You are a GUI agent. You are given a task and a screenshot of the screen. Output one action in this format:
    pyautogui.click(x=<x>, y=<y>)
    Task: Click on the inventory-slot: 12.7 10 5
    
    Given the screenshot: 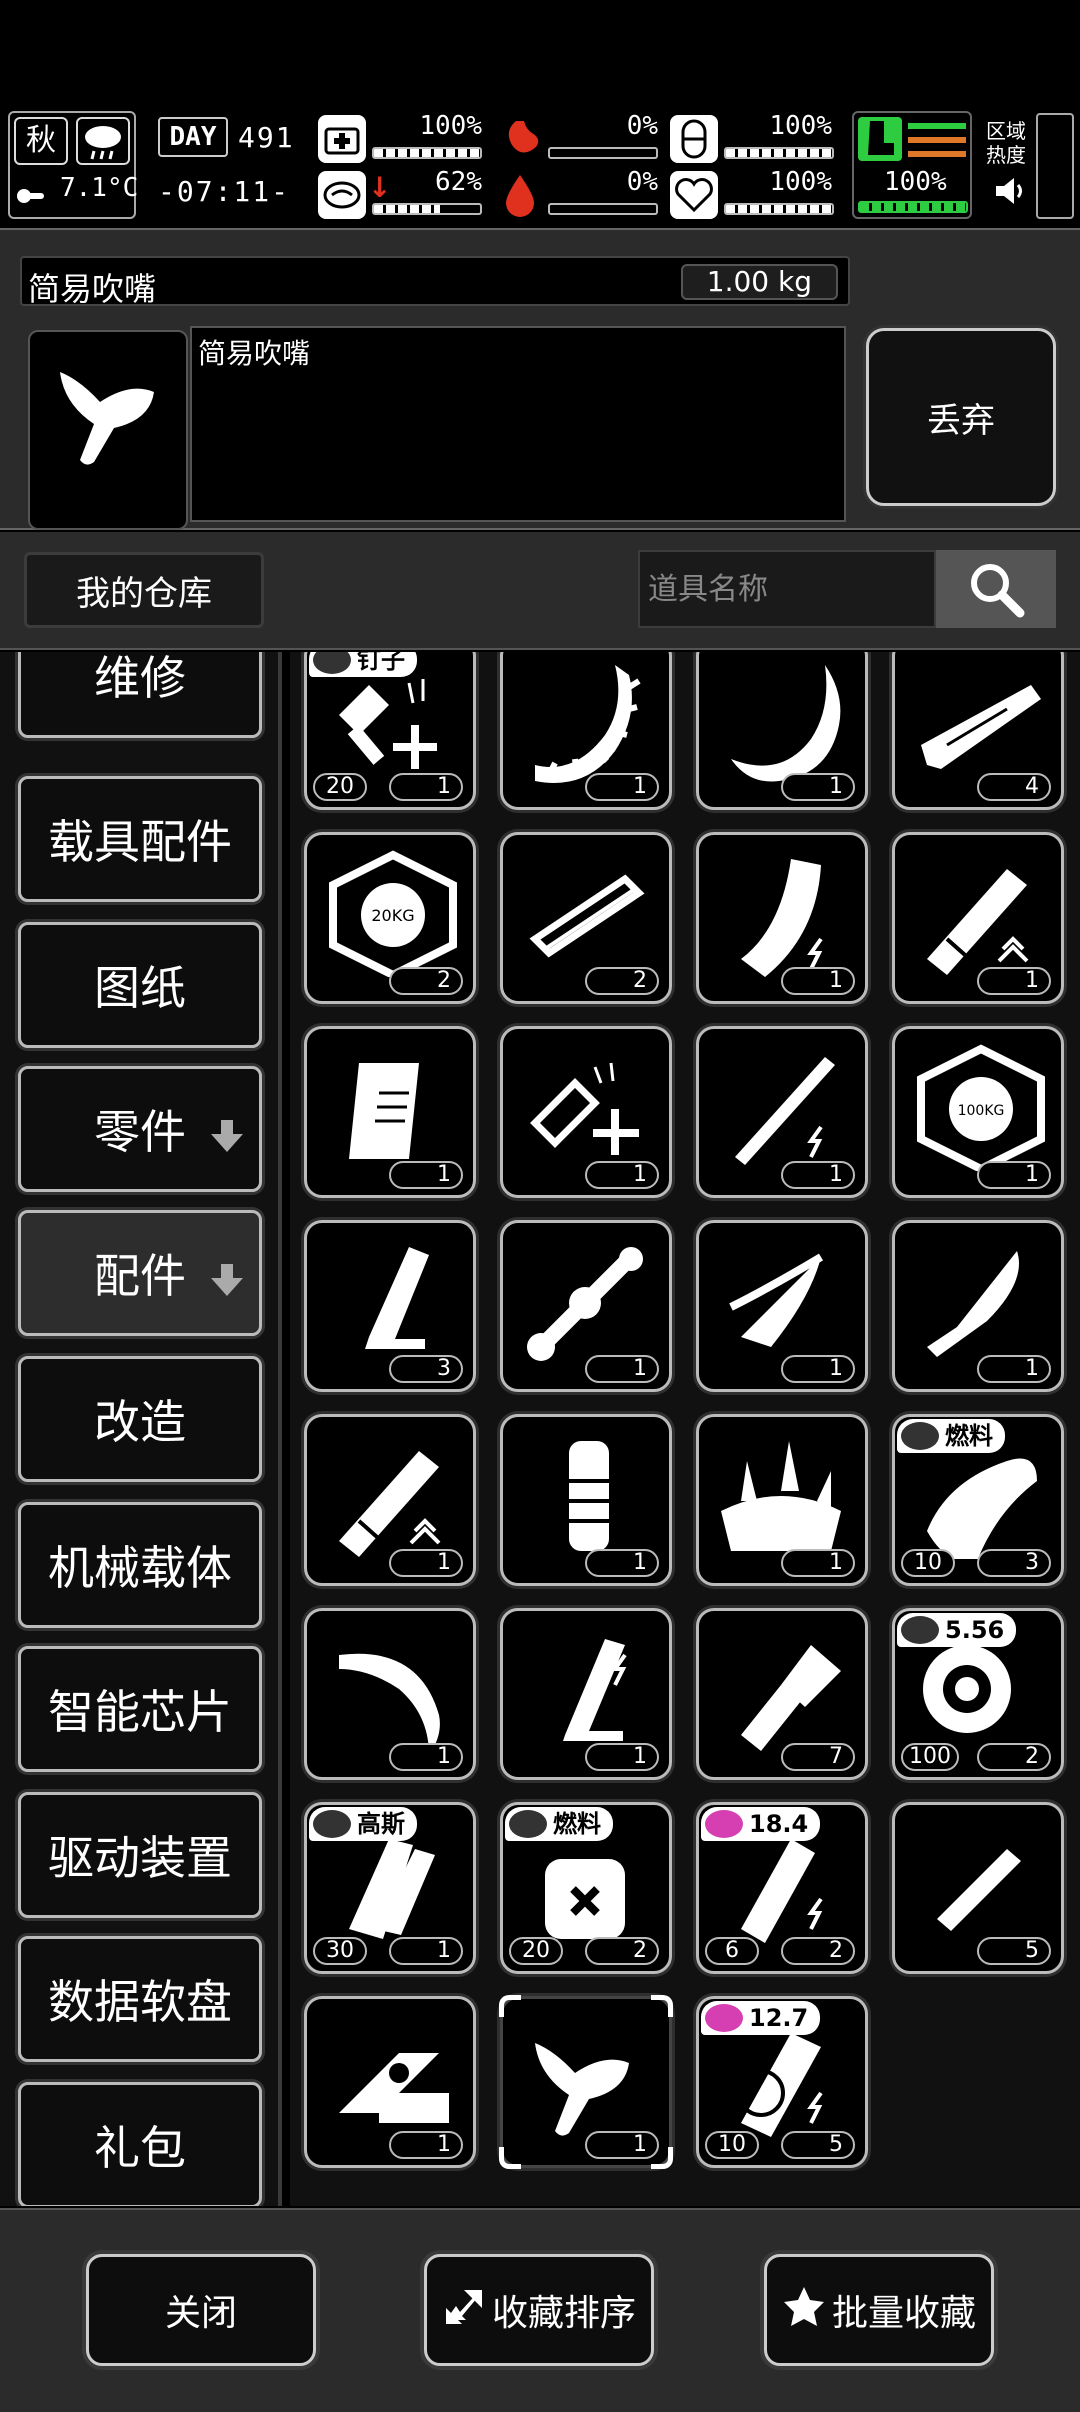 What is the action you would take?
    pyautogui.click(x=782, y=2082)
    